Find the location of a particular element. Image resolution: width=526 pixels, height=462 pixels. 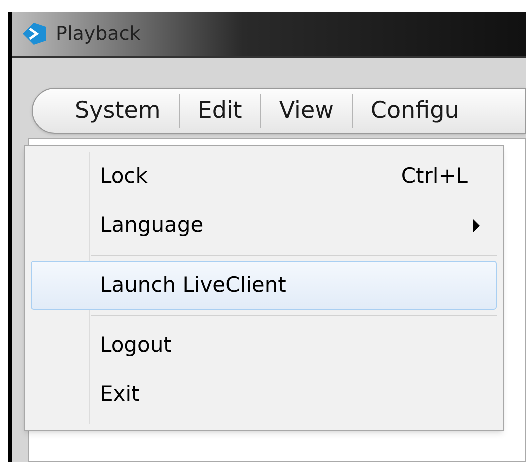

menu-item: Logout is located at coordinates (264, 345).